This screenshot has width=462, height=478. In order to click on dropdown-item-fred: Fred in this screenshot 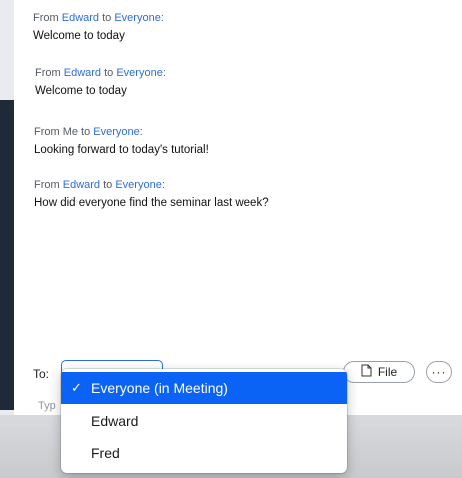, I will do `click(204, 453)`.